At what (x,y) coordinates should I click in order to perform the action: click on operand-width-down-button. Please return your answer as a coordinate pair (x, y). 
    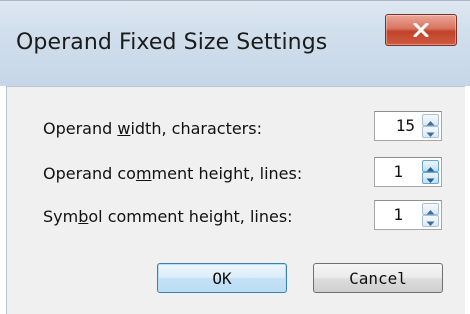
    Looking at the image, I should click on (430, 132).